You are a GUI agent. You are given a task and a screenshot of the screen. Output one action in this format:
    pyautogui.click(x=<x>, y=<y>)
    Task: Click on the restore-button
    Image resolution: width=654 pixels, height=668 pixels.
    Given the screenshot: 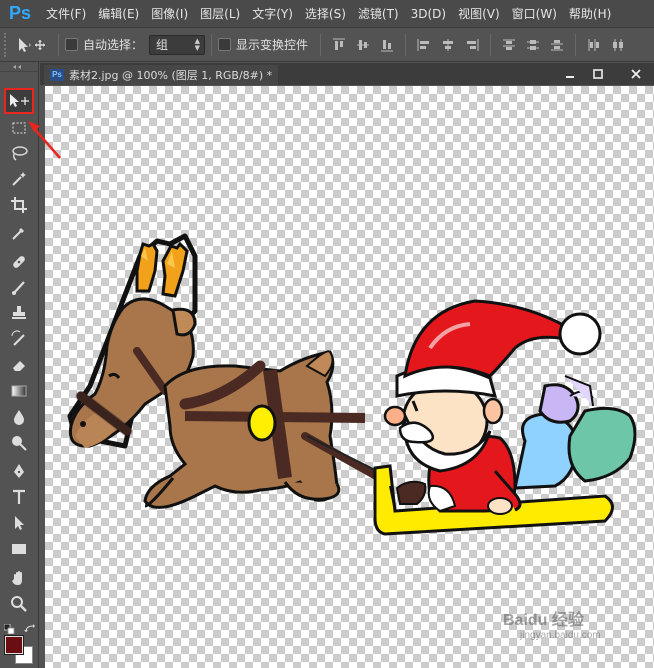 What is the action you would take?
    pyautogui.click(x=598, y=73)
    